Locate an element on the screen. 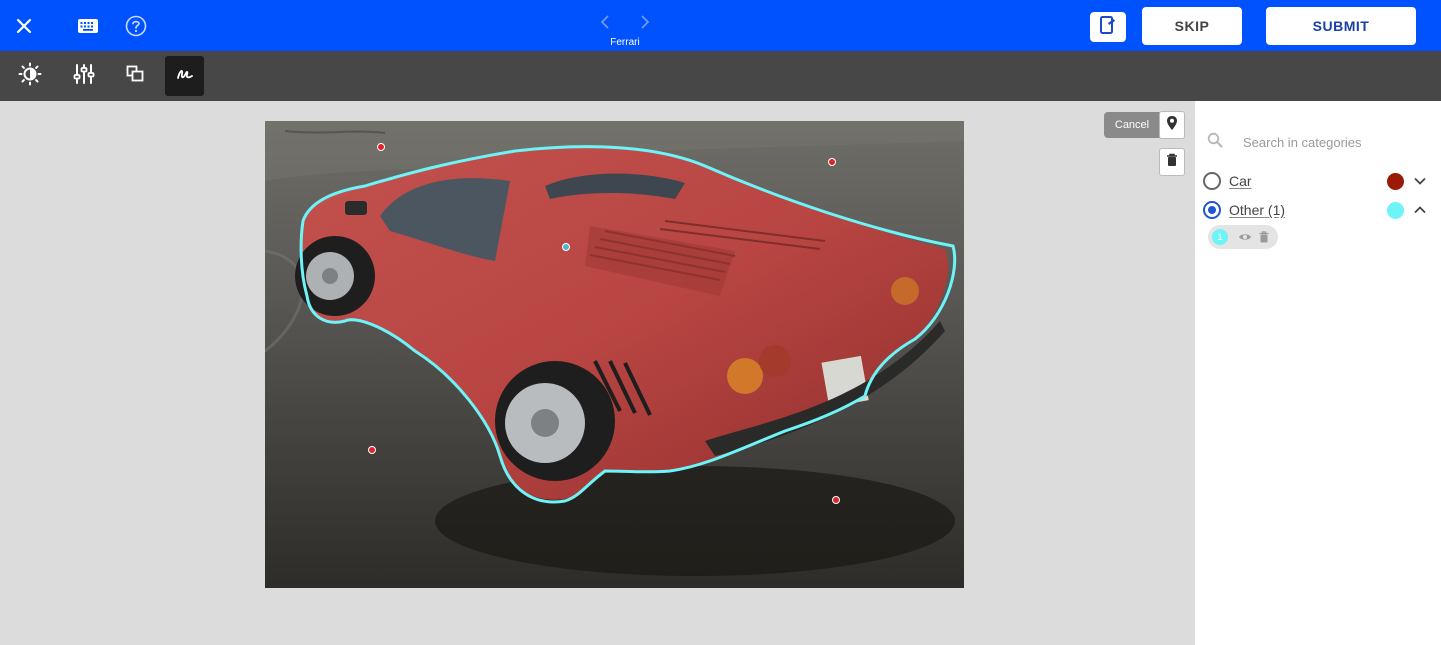  category-sidebar: Car Other (1) 1 is located at coordinates (1318, 373).